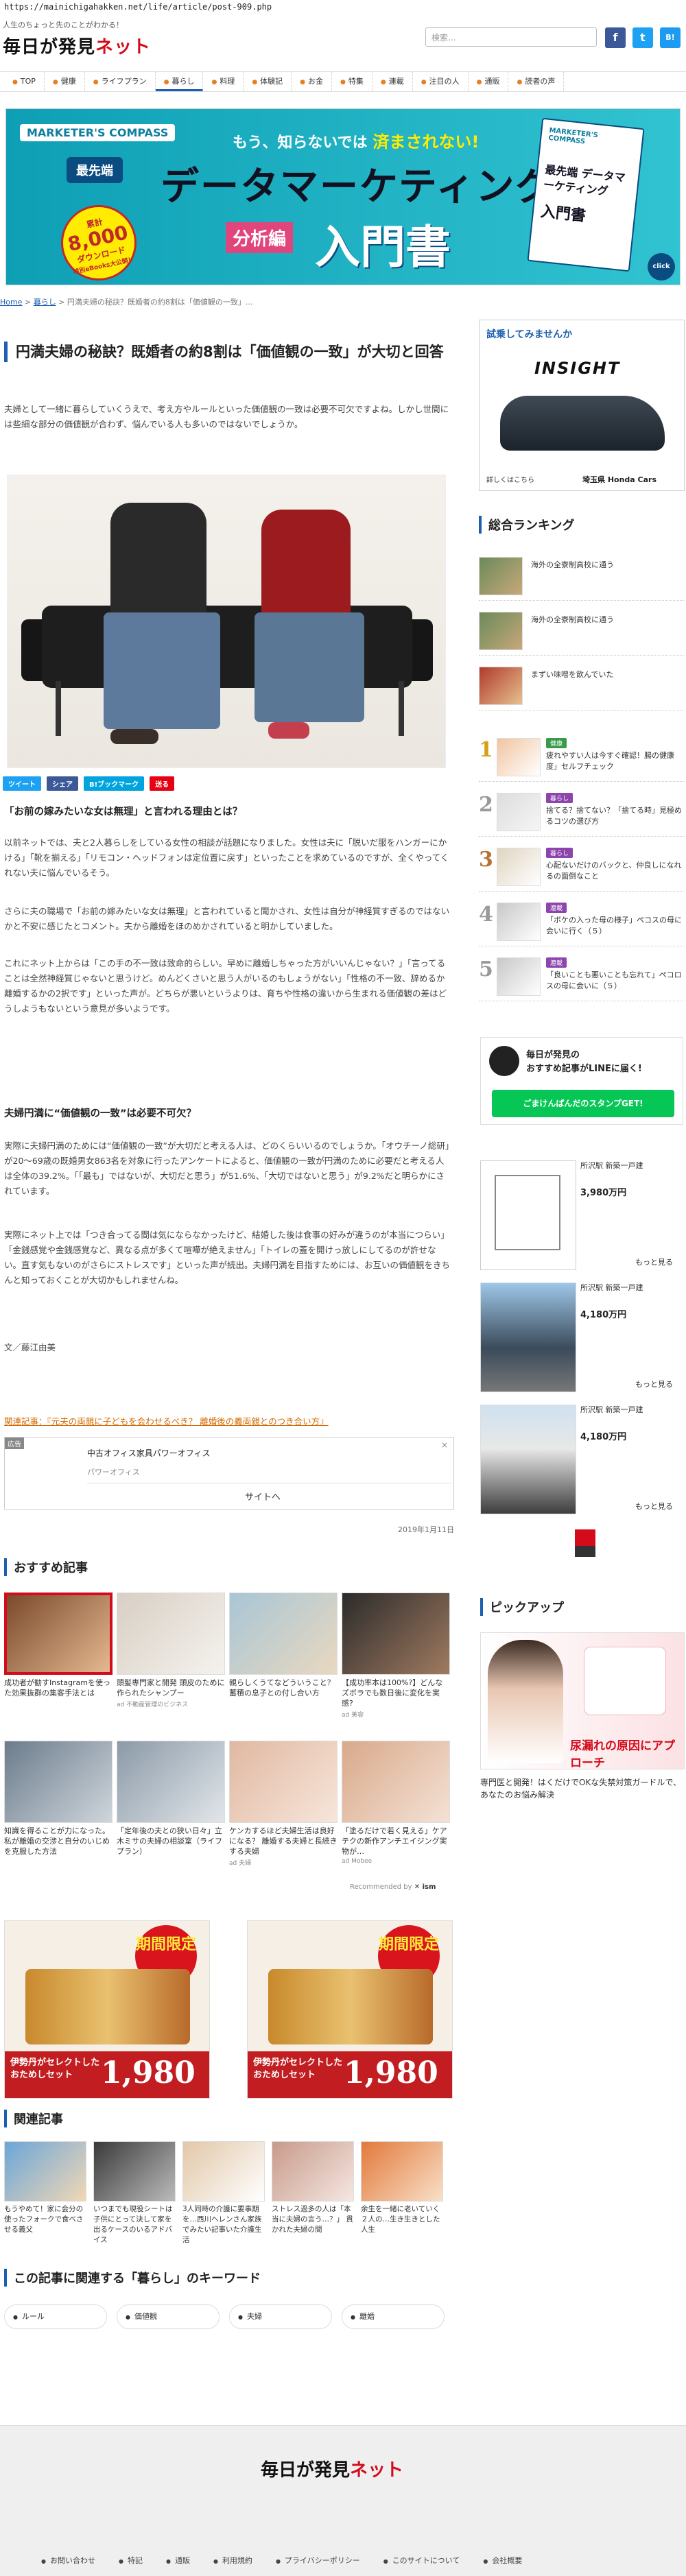 The height and width of the screenshot is (2576, 686). I want to click on keyword-label: ルール, so click(33, 2316).